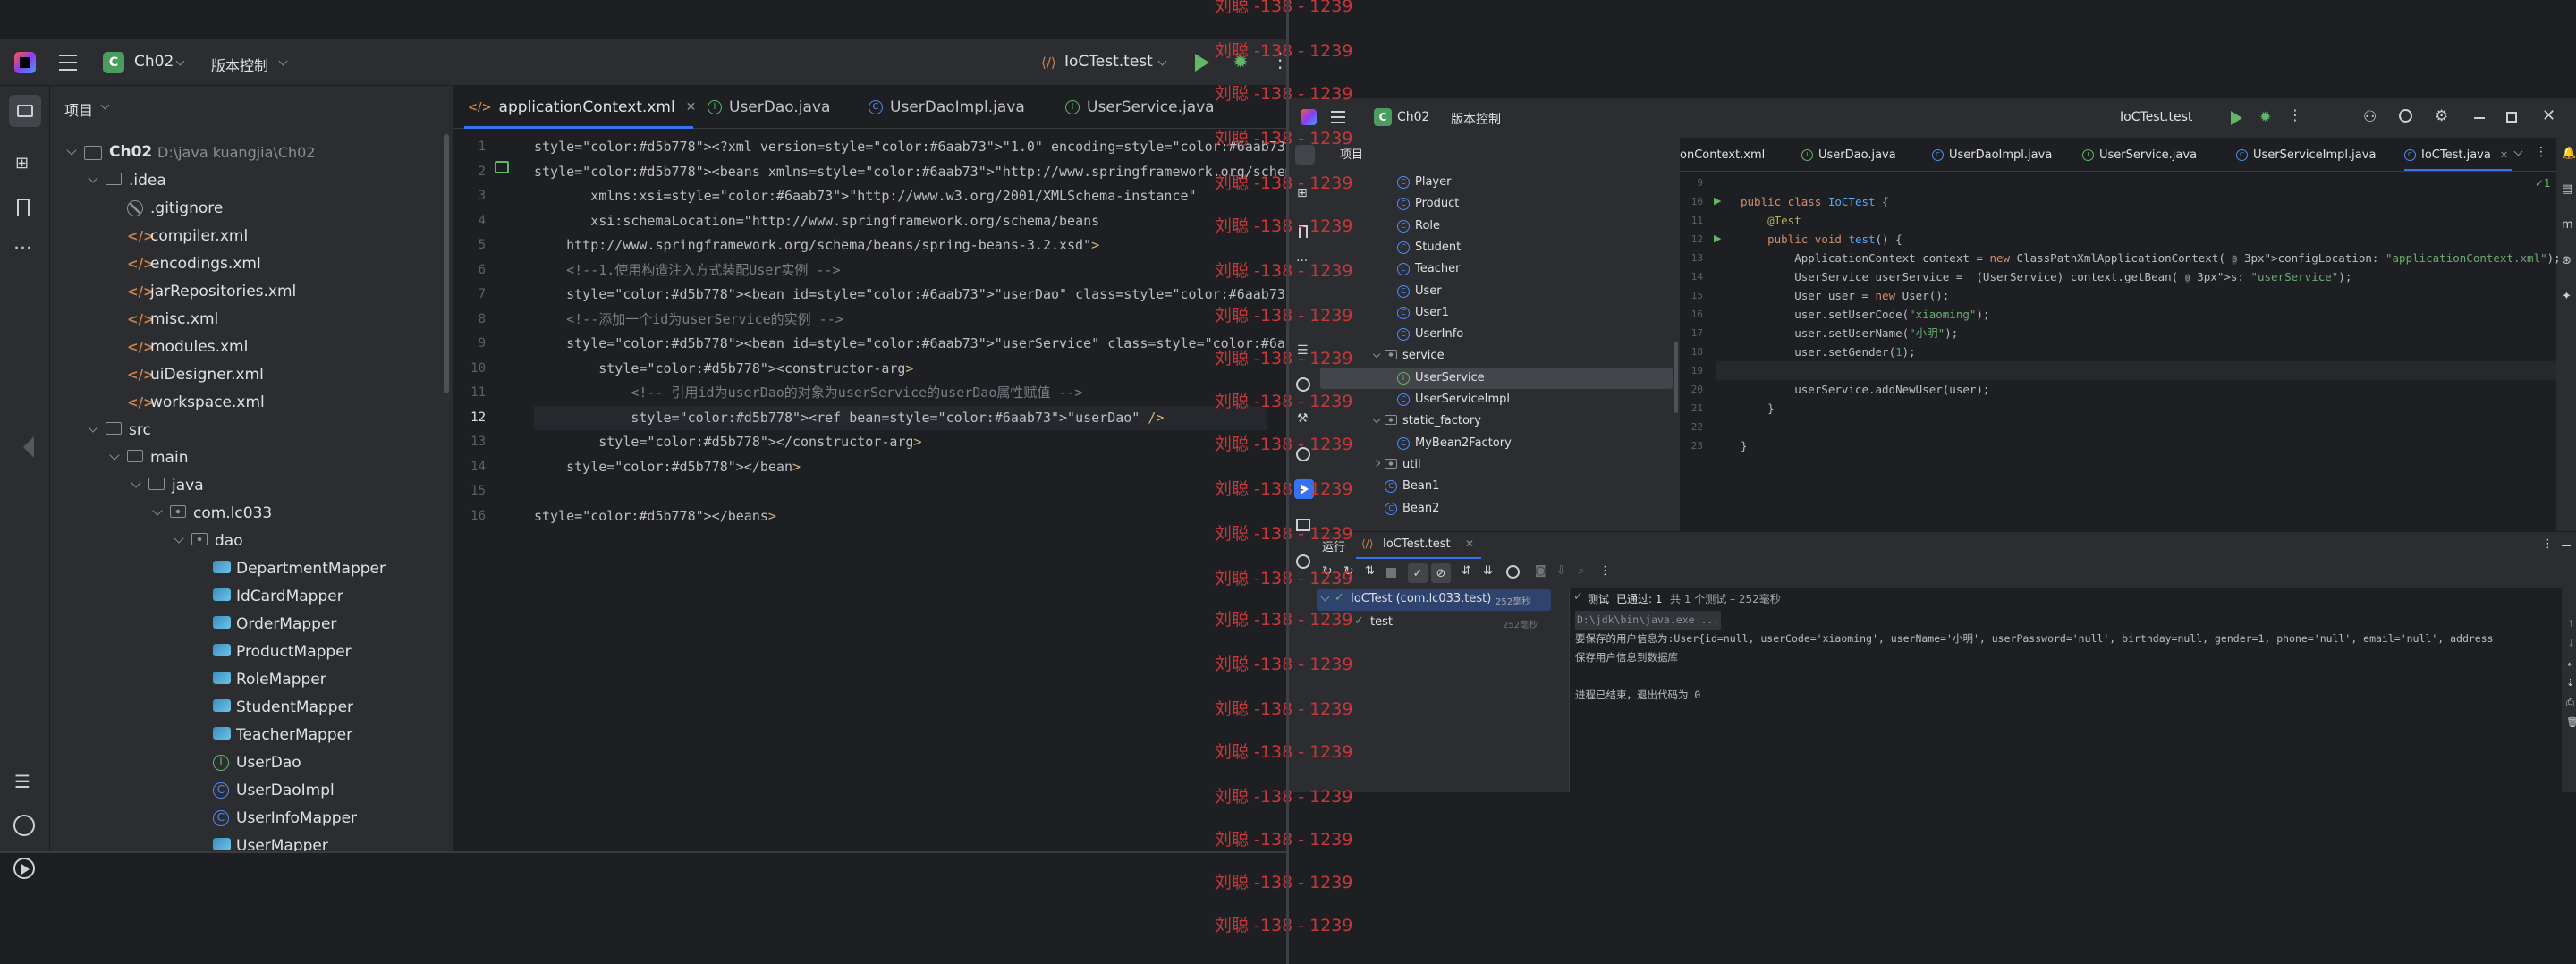 This screenshot has width=2576, height=964. I want to click on export-icon: ⇩, so click(1561, 571).